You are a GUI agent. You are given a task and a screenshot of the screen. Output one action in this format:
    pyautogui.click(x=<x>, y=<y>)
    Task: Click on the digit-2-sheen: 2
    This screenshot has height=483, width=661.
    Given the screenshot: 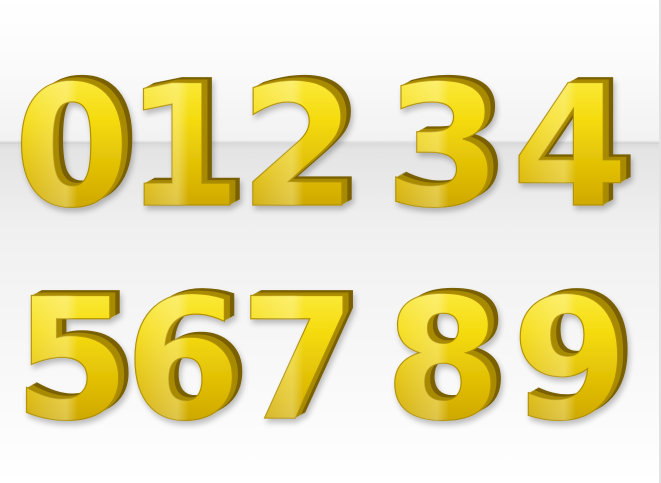 What is the action you would take?
    pyautogui.click(x=298, y=147)
    